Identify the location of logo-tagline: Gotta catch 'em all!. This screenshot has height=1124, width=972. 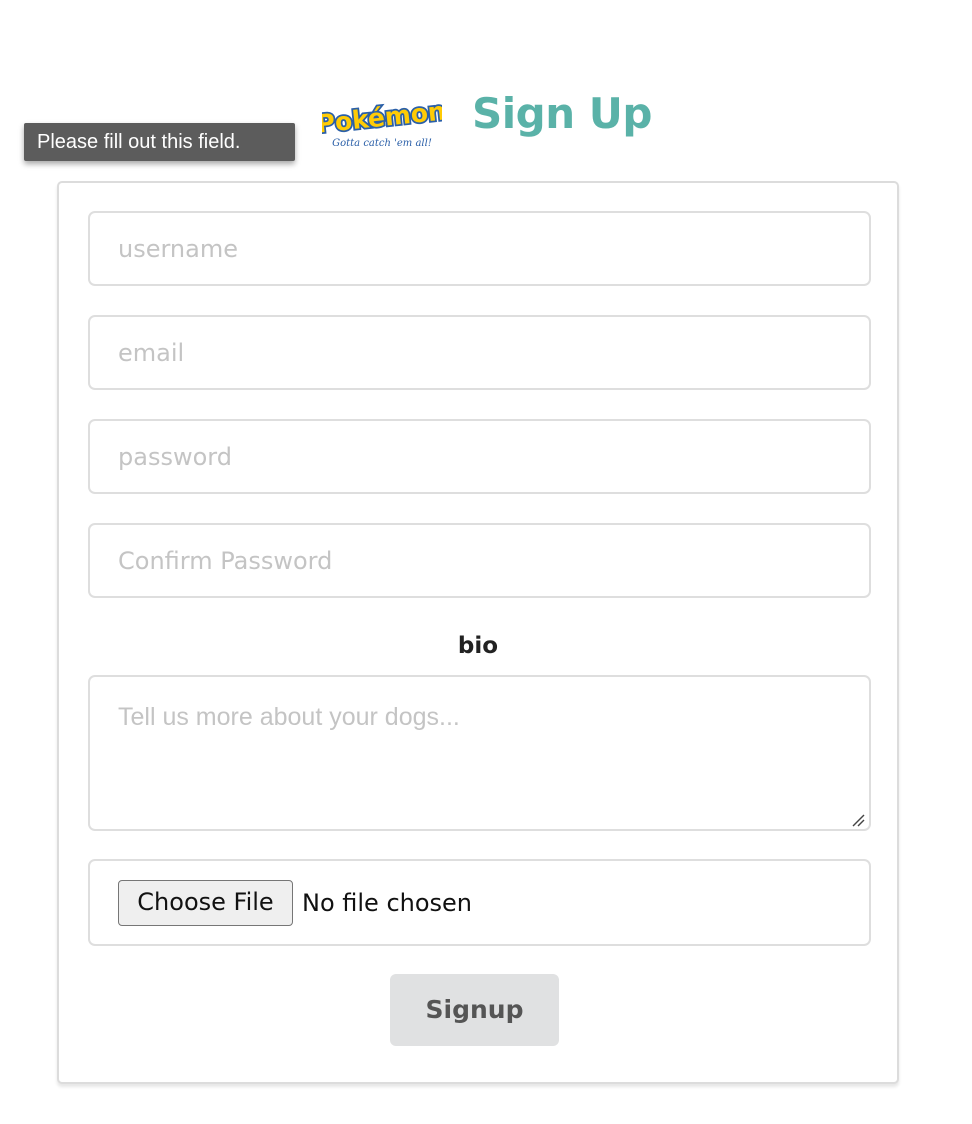
(382, 143).